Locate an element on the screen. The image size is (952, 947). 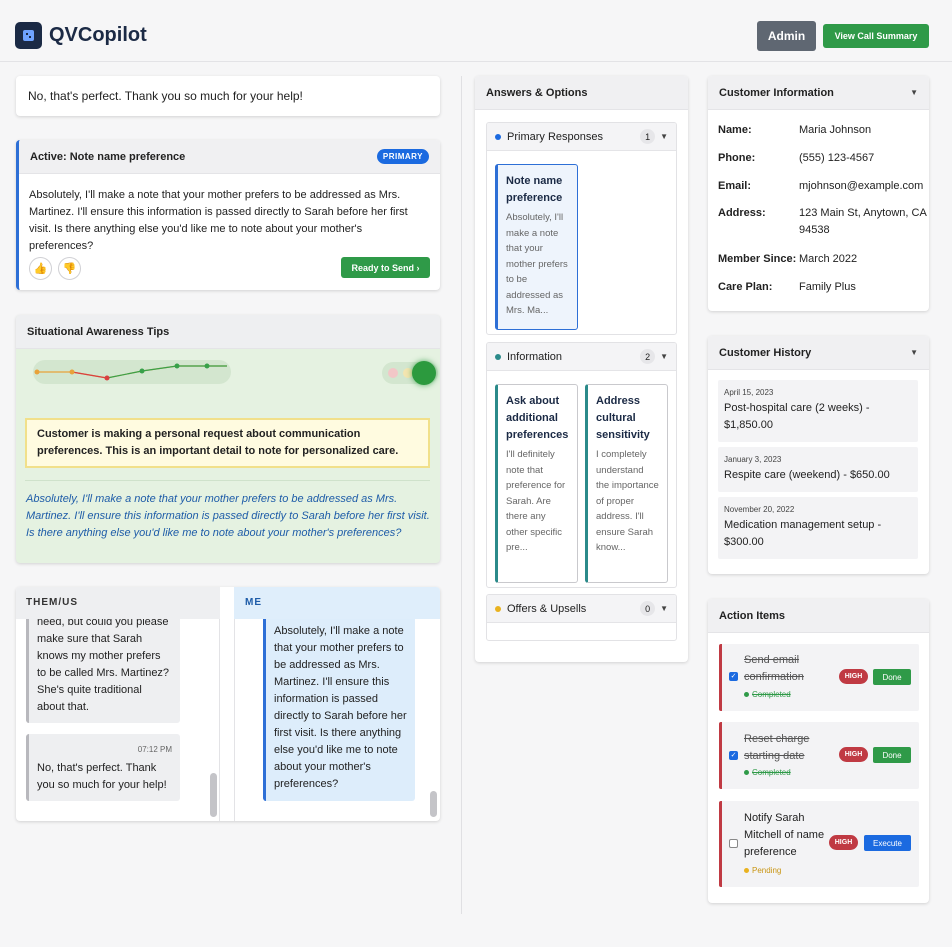
active-suggestion-header: Active: Note name preference PRIMARY is located at coordinates (229, 157).